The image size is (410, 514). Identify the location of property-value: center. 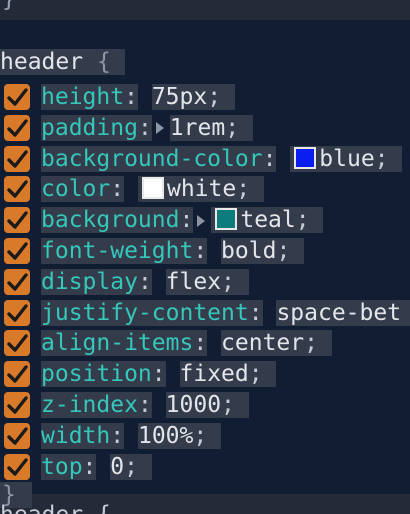
(262, 343).